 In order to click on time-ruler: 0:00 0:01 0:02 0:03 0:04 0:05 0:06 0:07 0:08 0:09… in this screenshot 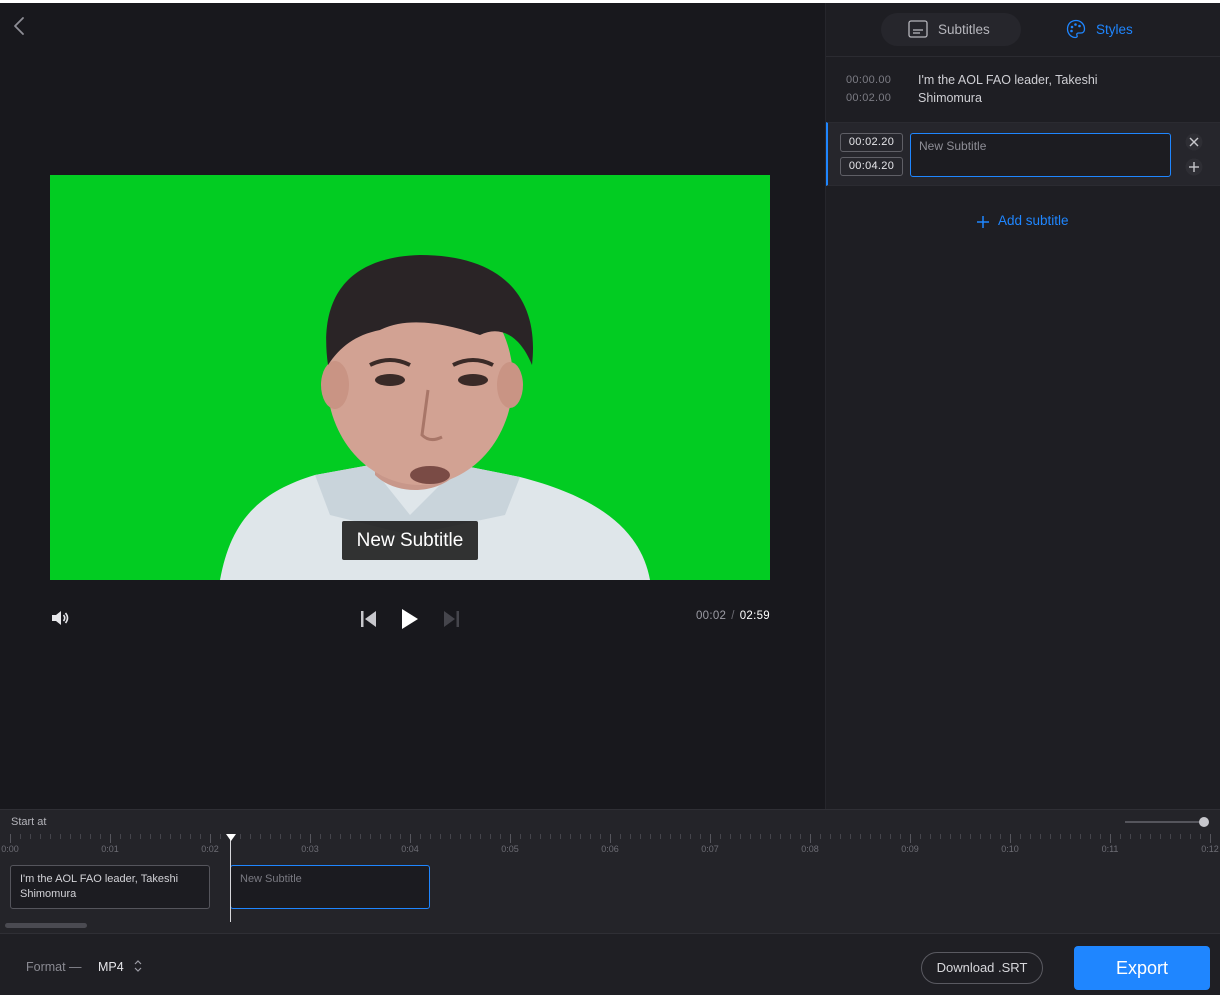, I will do `click(610, 846)`.